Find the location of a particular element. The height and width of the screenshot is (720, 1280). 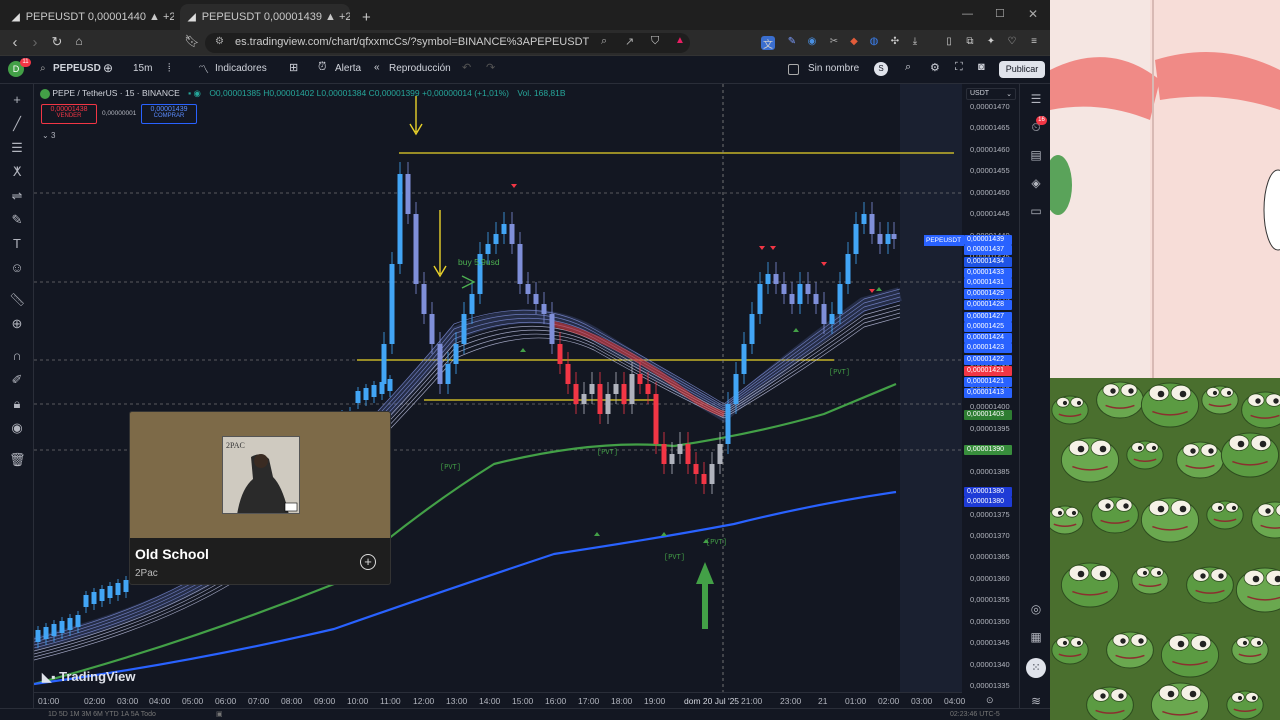

reload-icon: ↻ is located at coordinates (57, 42).